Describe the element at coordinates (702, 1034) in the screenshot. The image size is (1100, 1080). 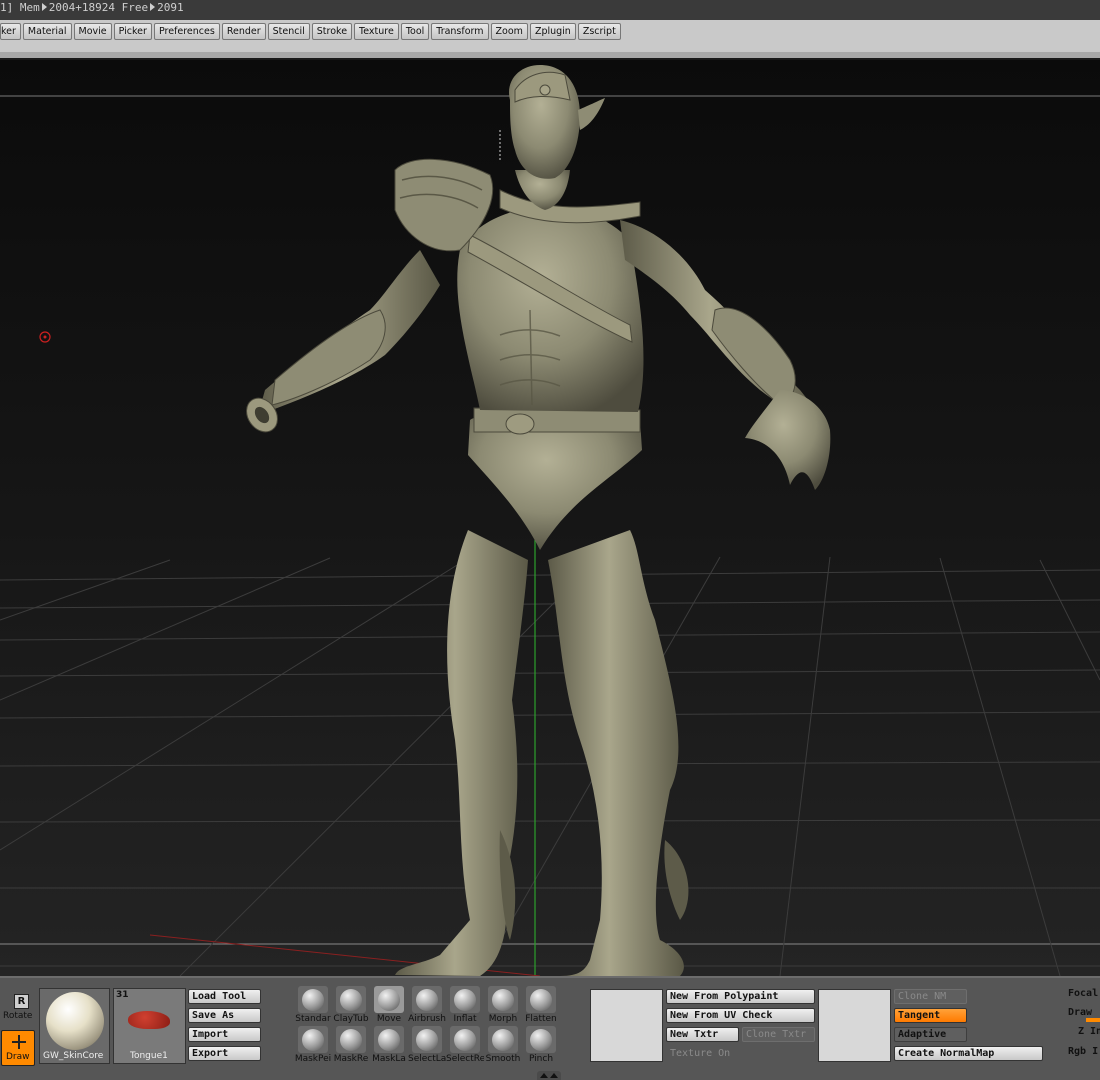
I see `new-txtr-button: New Txtr` at that location.